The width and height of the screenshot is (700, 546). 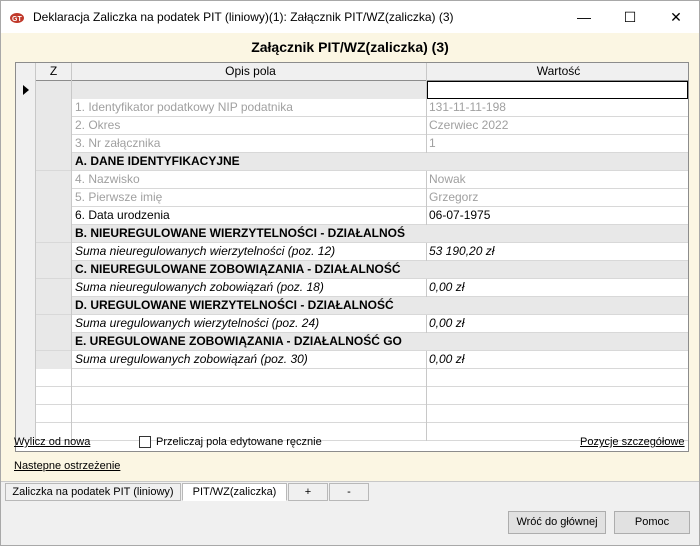 I want to click on recalc-checkbox-row: Przeliczaj pola edytowane ręcznie, so click(x=230, y=442).